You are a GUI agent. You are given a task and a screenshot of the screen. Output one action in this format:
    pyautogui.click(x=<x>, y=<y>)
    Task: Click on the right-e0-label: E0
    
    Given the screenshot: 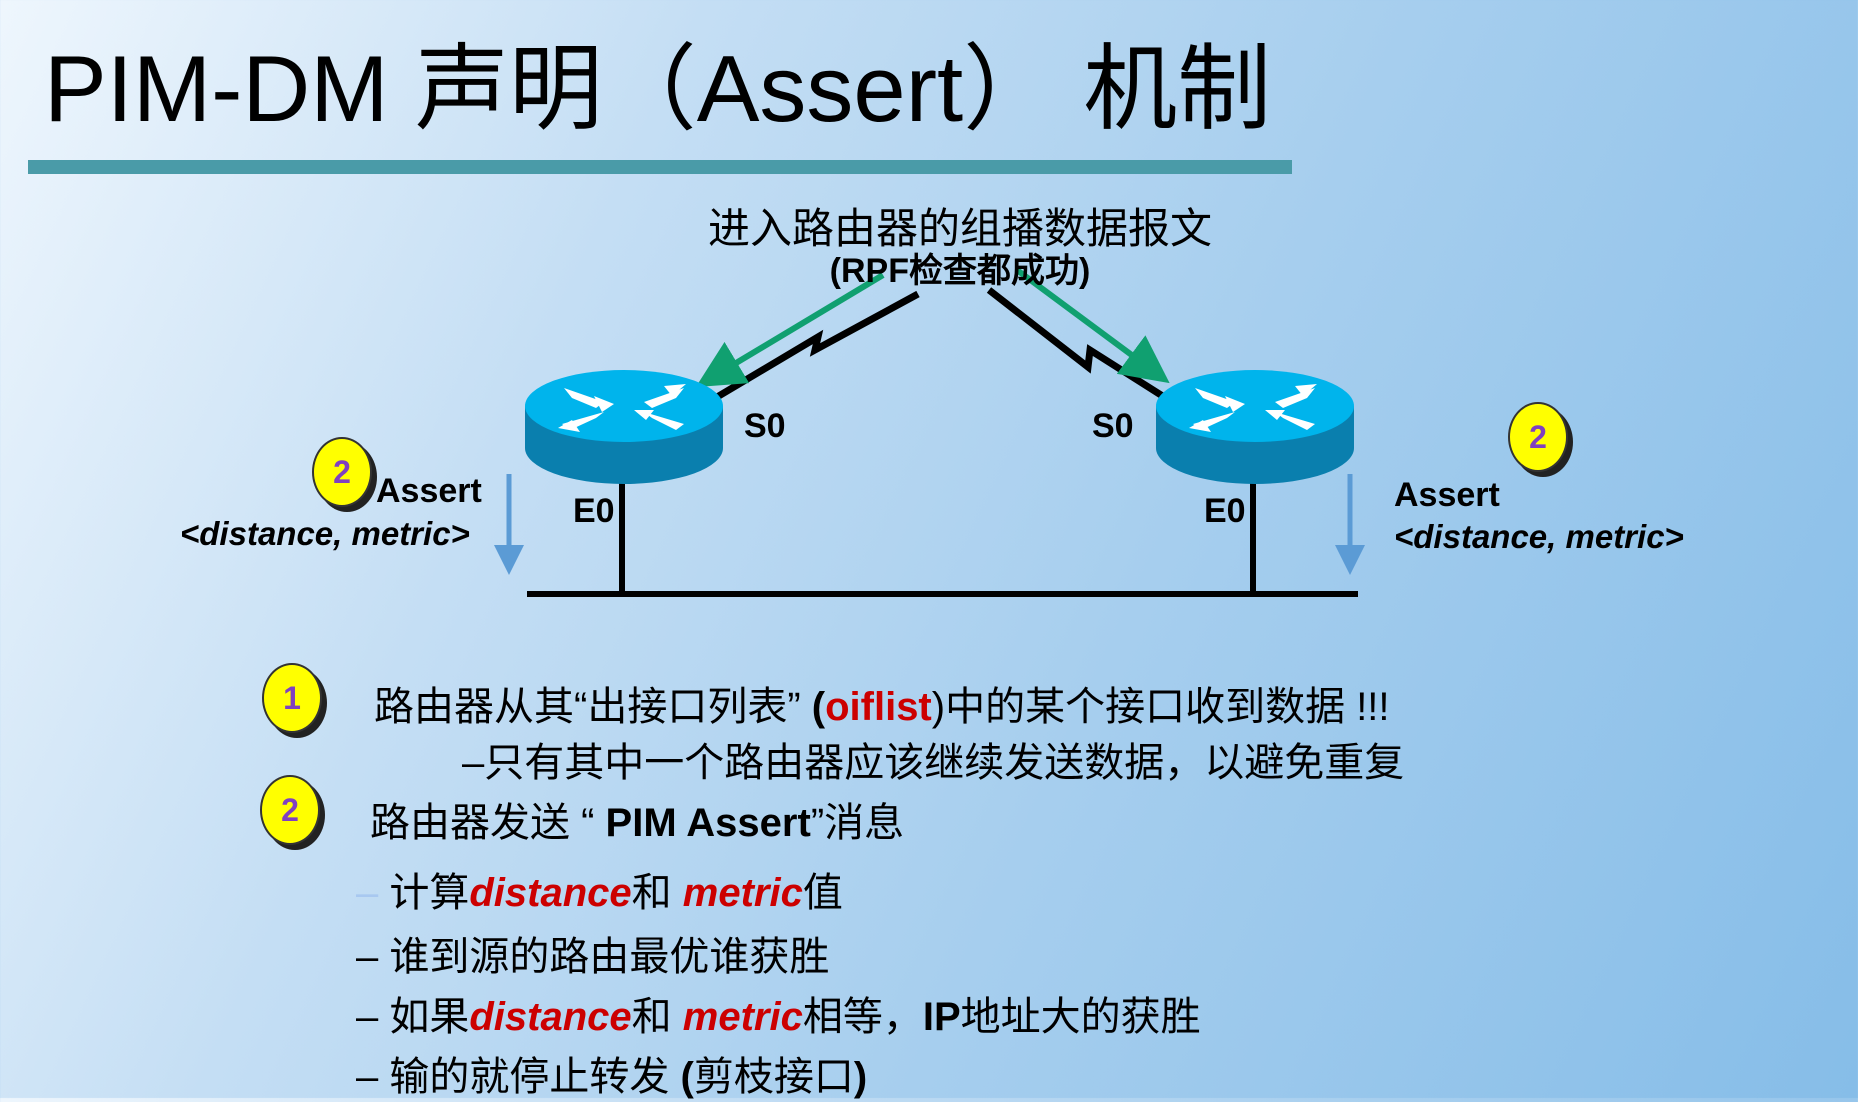 What is the action you would take?
    pyautogui.click(x=1225, y=511)
    